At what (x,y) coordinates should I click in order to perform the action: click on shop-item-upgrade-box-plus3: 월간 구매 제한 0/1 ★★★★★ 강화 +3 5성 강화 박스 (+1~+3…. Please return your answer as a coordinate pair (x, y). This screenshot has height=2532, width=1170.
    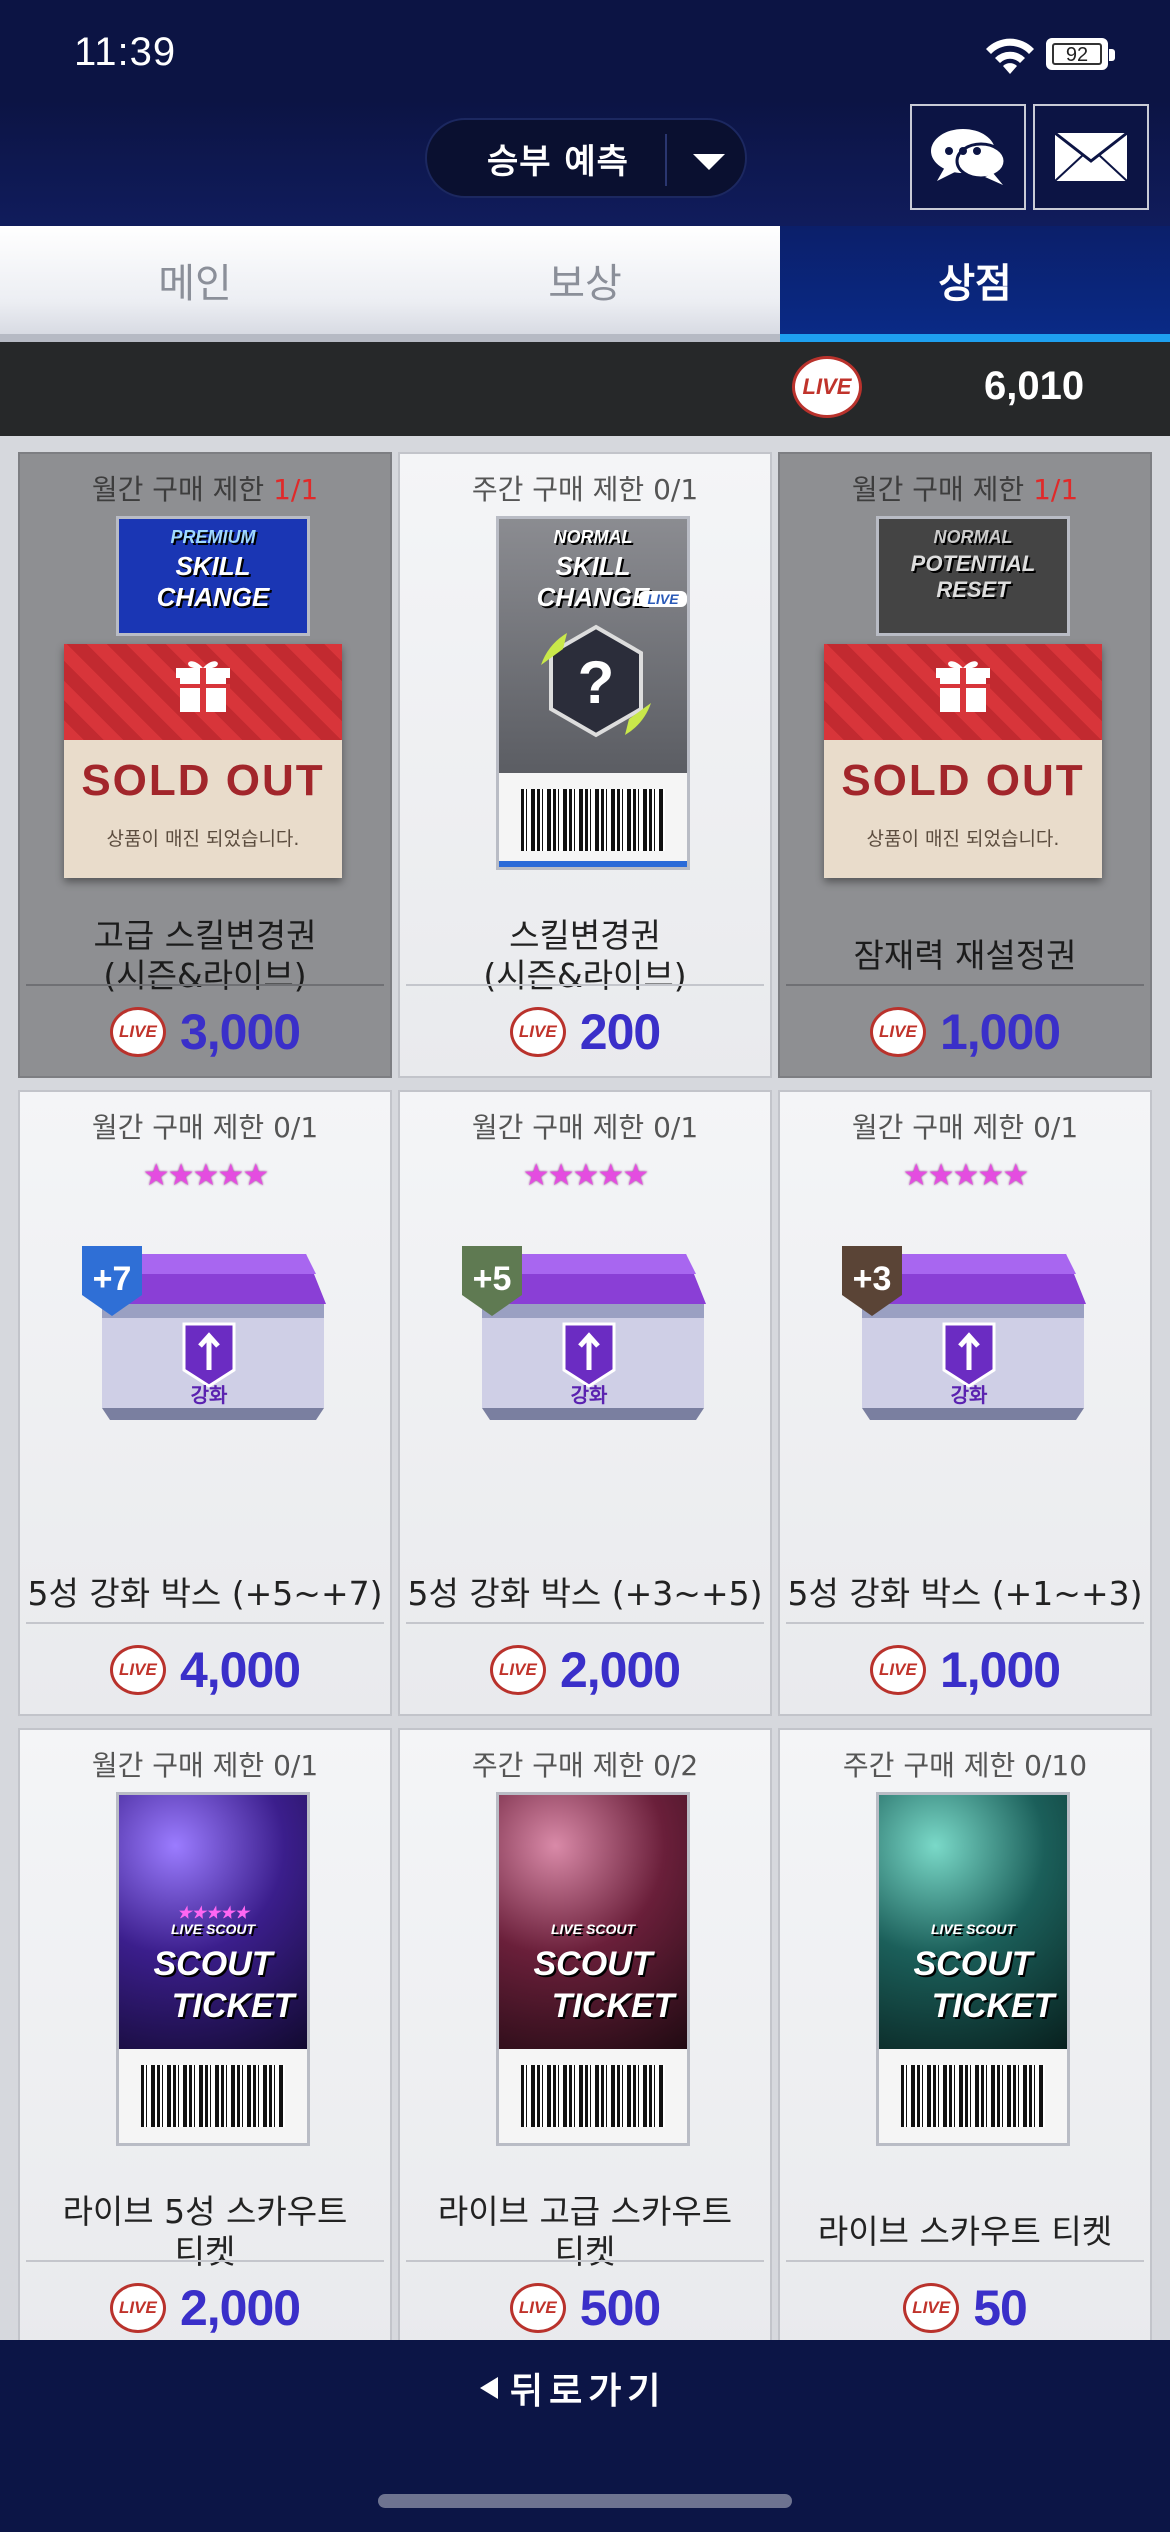
    Looking at the image, I should click on (965, 1403).